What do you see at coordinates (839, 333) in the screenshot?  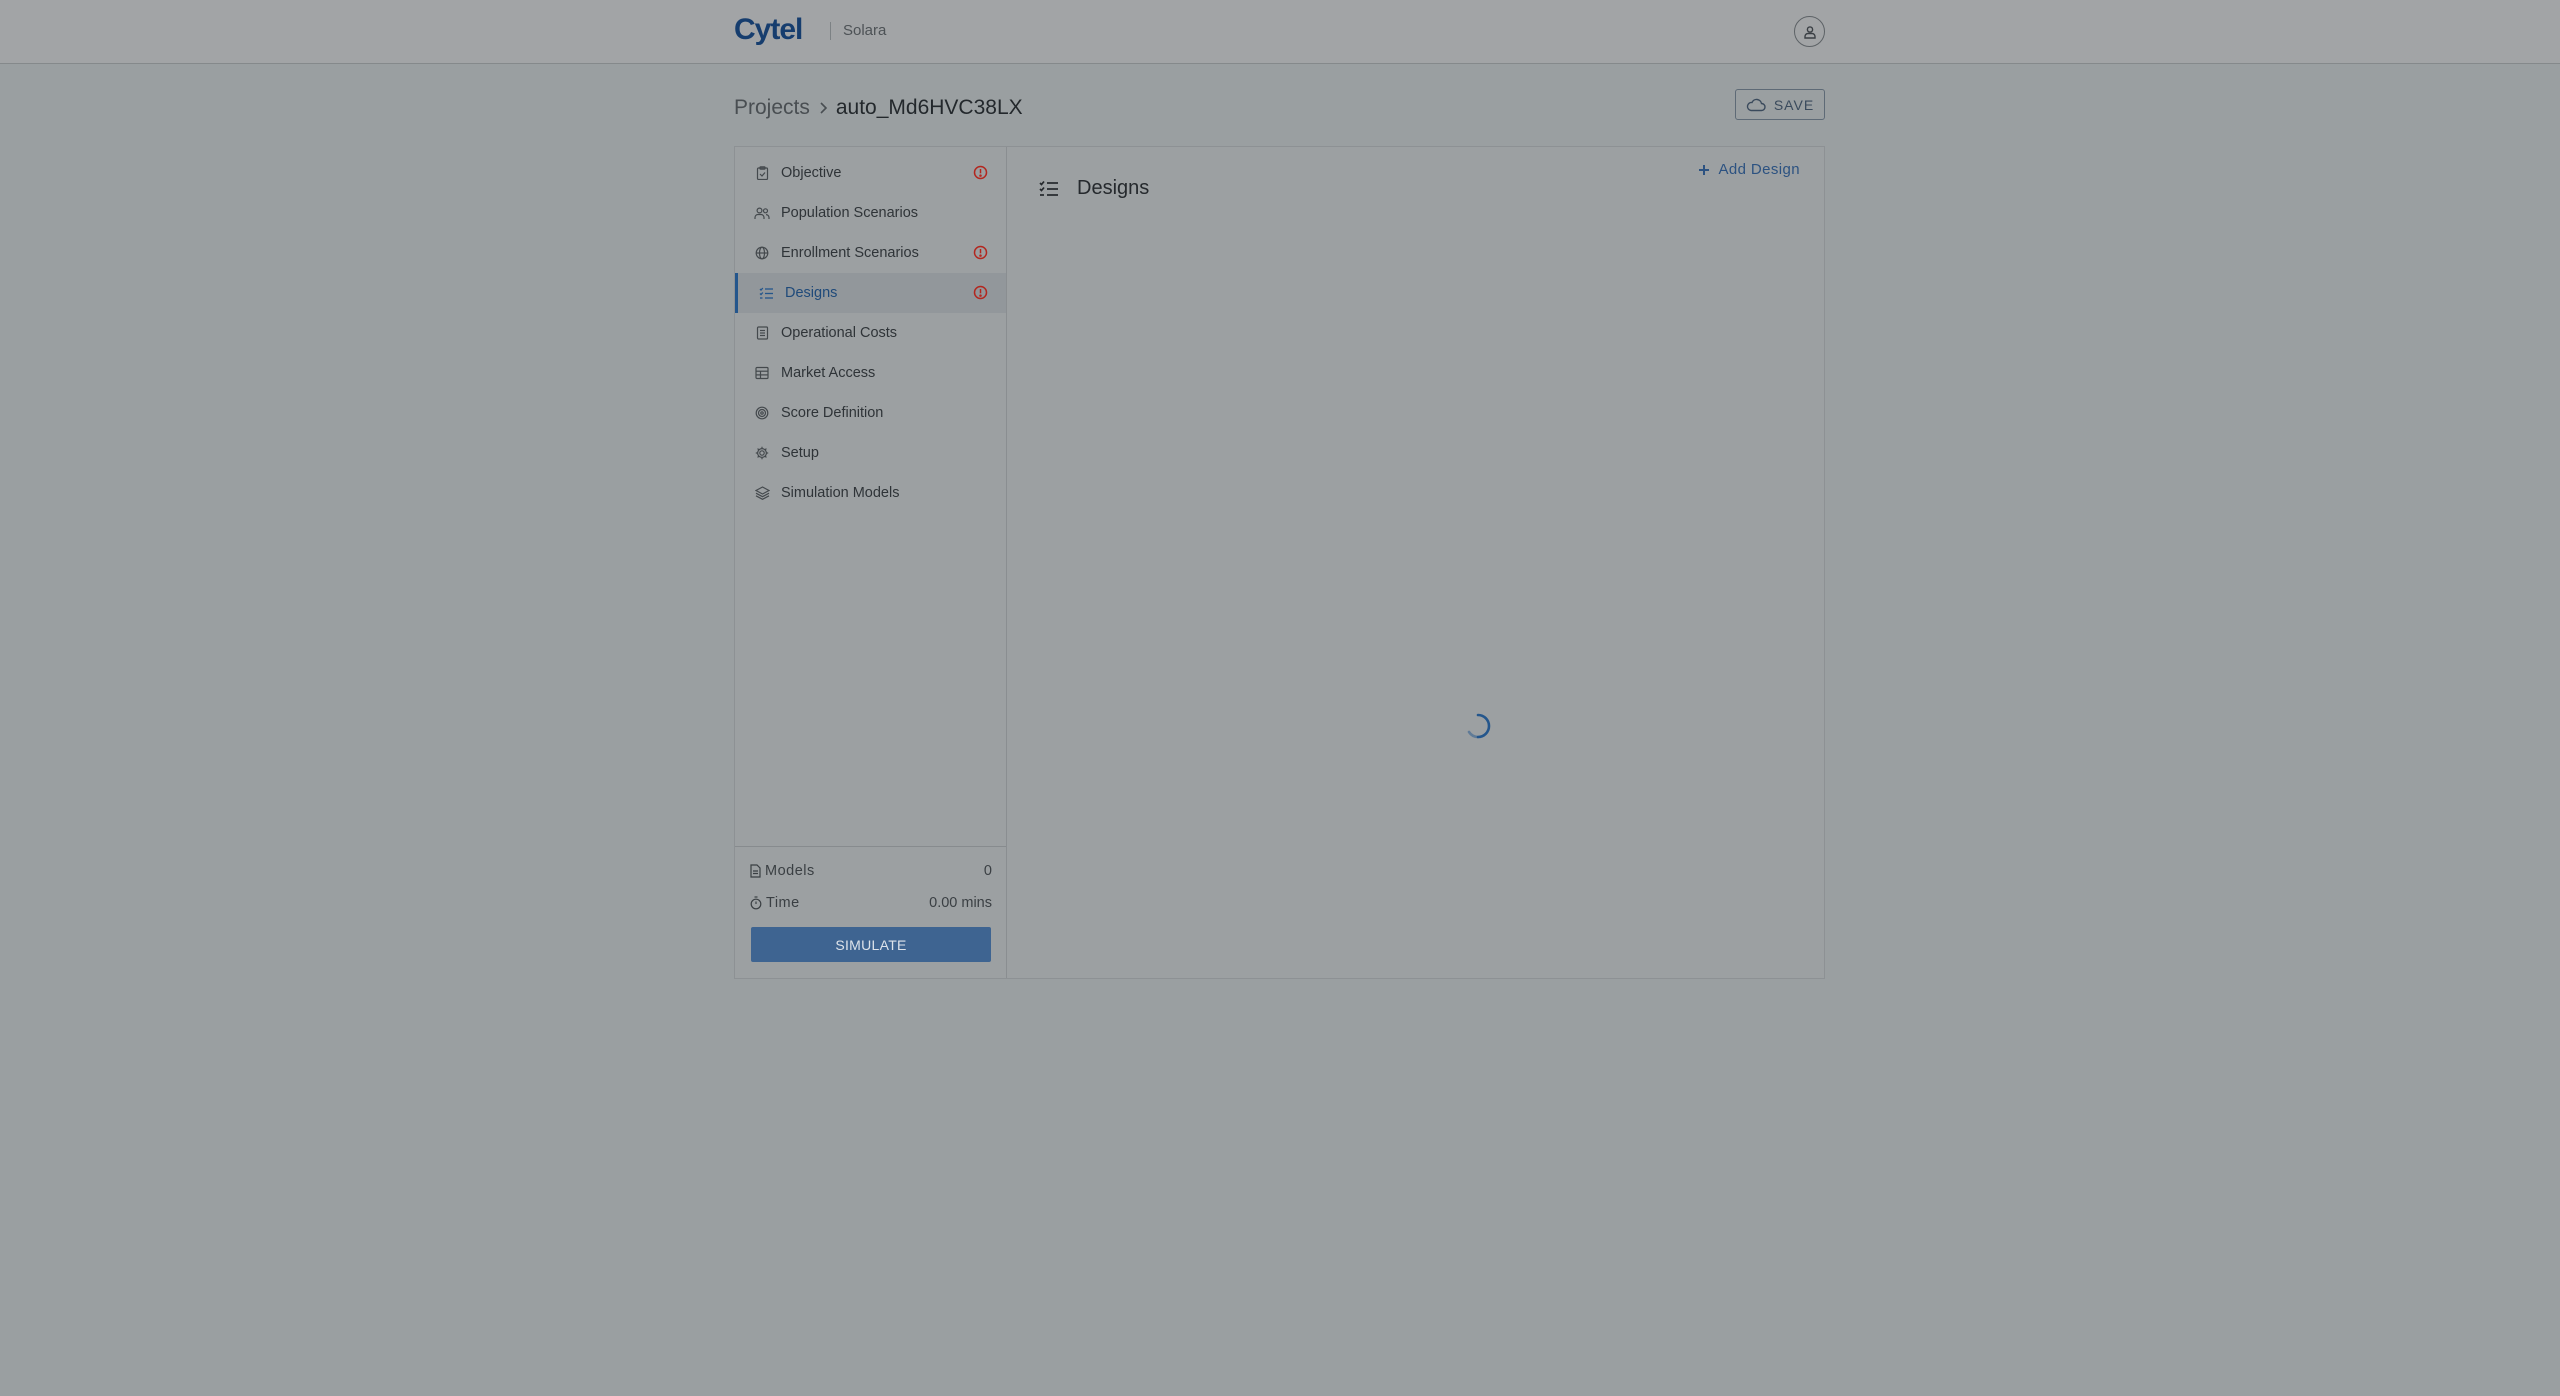 I see `sidebar-item-label: Operational Costs` at bounding box center [839, 333].